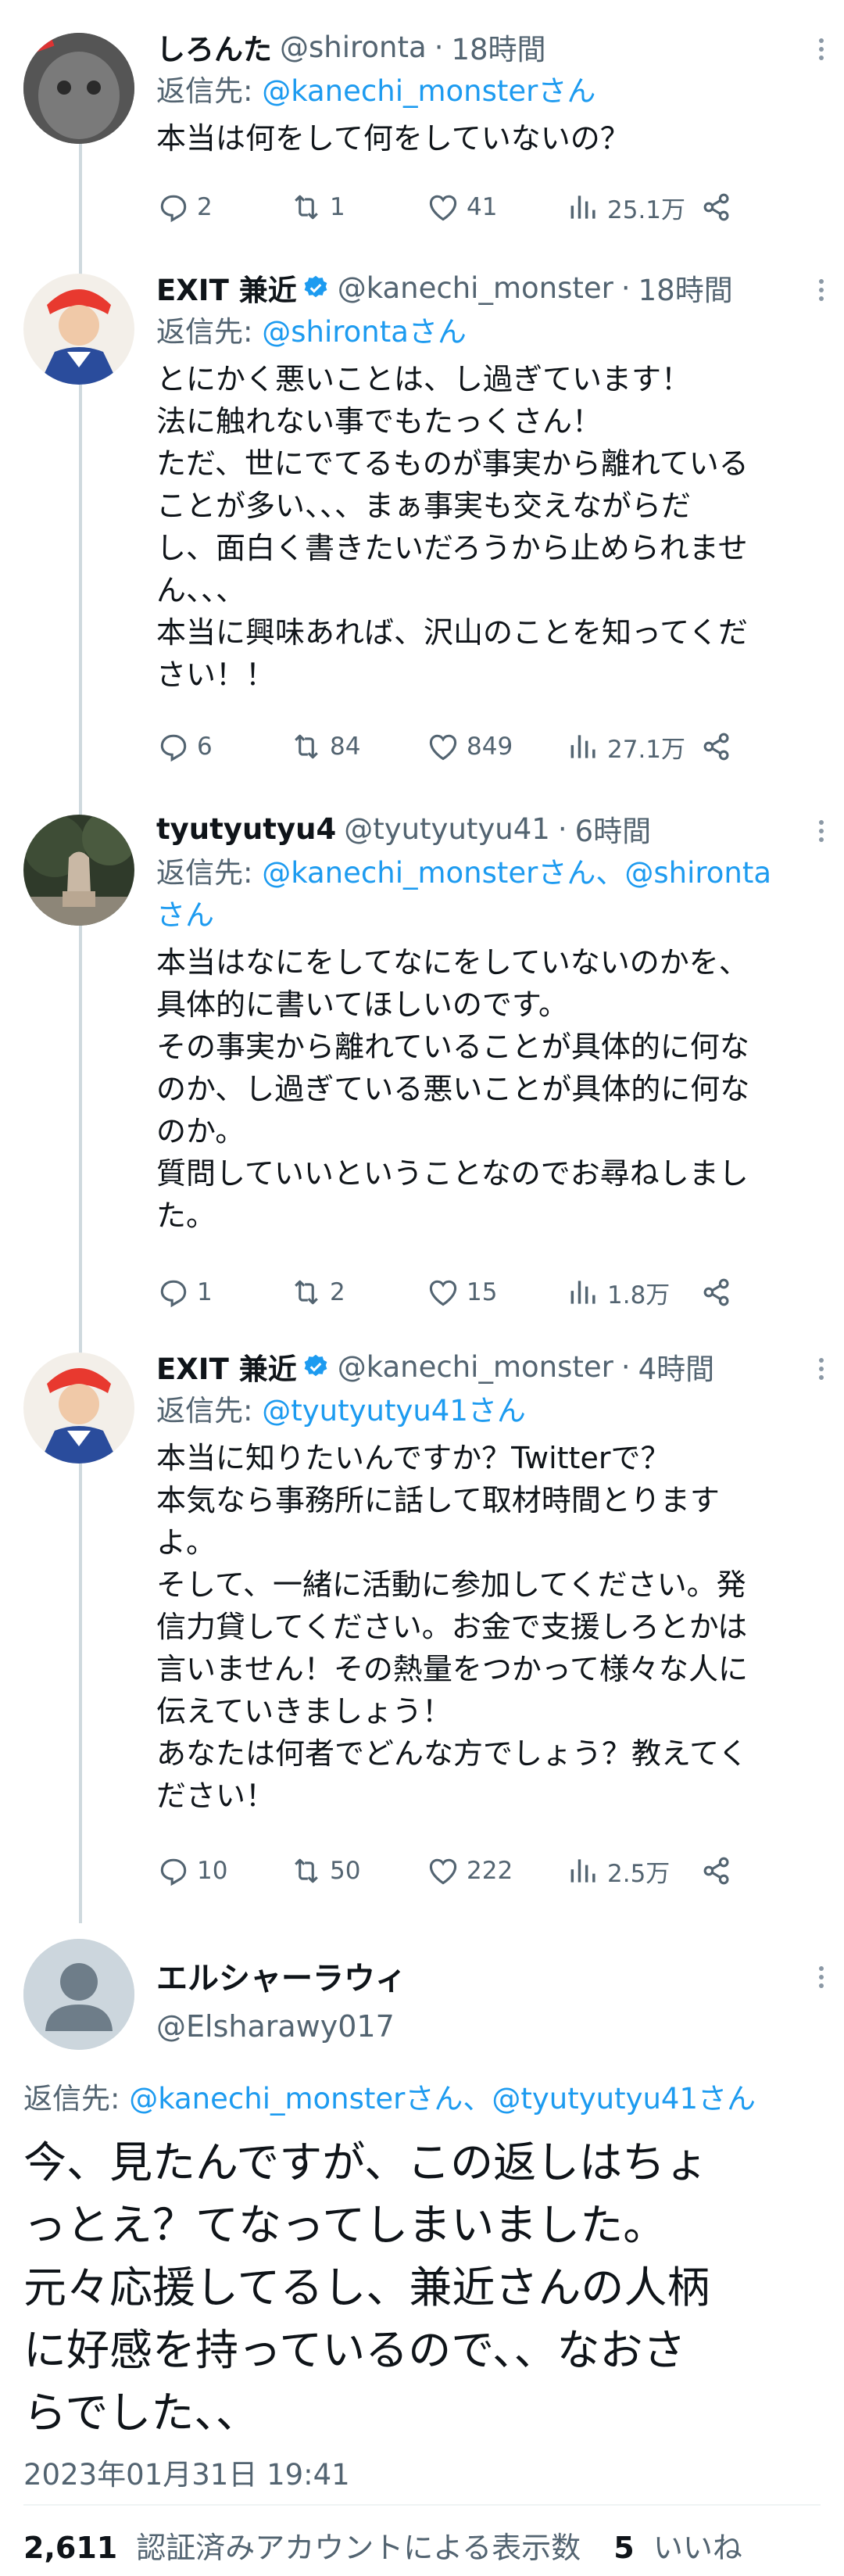 The width and height of the screenshot is (844, 2576). I want to click on reply-to: 返信先: @shirontaさん, so click(492, 332).